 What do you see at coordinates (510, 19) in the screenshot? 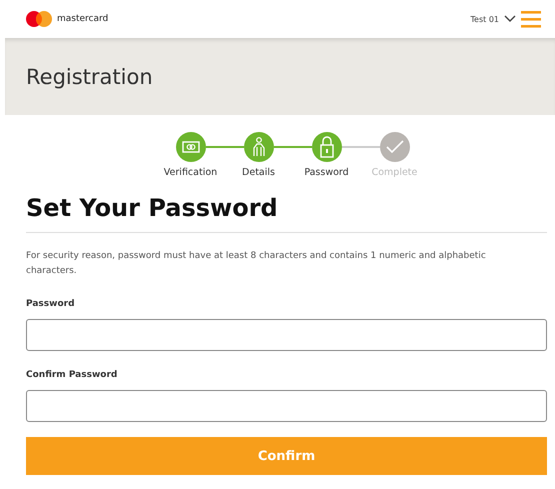
I see `chevron-down-icon` at bounding box center [510, 19].